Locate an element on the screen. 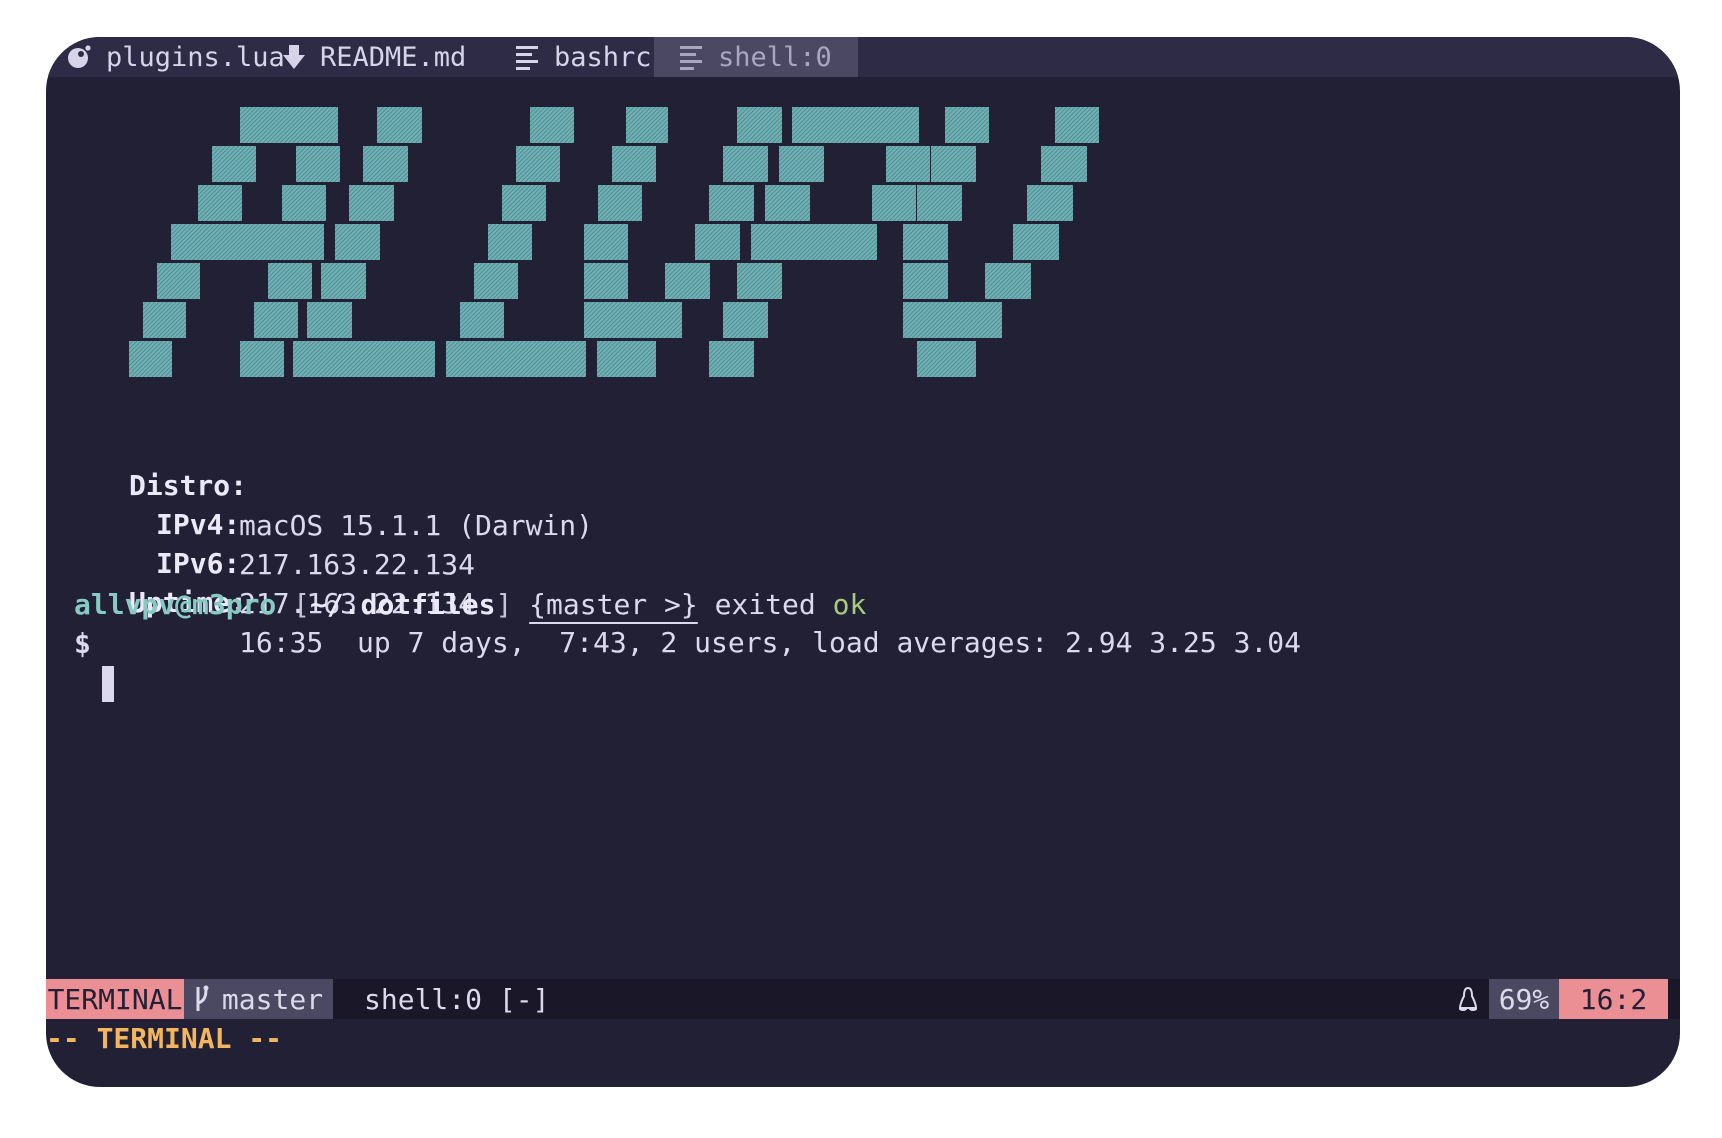  status-line: TERMINAL master shell:0 [-] 69% 16:2 is located at coordinates (863, 999).